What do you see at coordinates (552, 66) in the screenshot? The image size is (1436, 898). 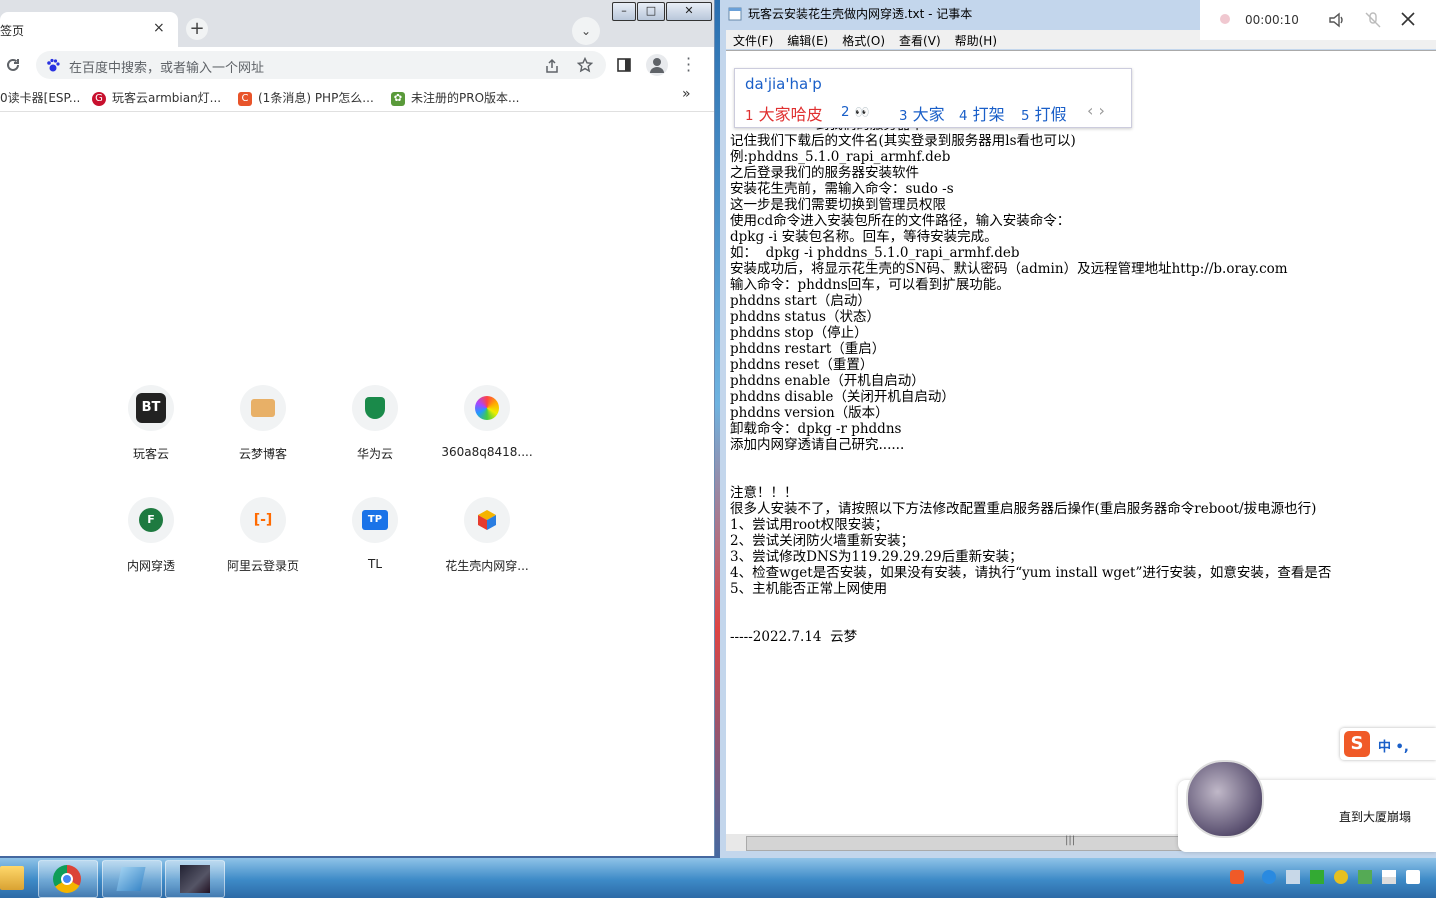 I see `share-icon` at bounding box center [552, 66].